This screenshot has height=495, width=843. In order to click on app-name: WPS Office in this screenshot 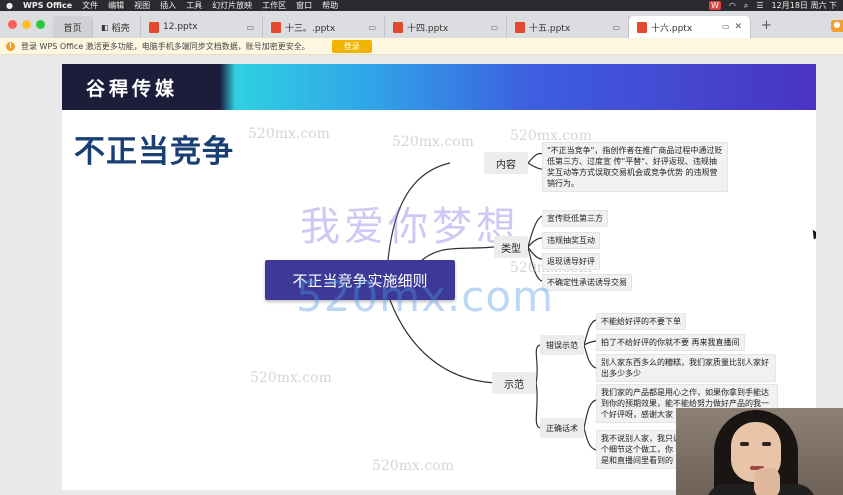, I will do `click(47, 5)`.